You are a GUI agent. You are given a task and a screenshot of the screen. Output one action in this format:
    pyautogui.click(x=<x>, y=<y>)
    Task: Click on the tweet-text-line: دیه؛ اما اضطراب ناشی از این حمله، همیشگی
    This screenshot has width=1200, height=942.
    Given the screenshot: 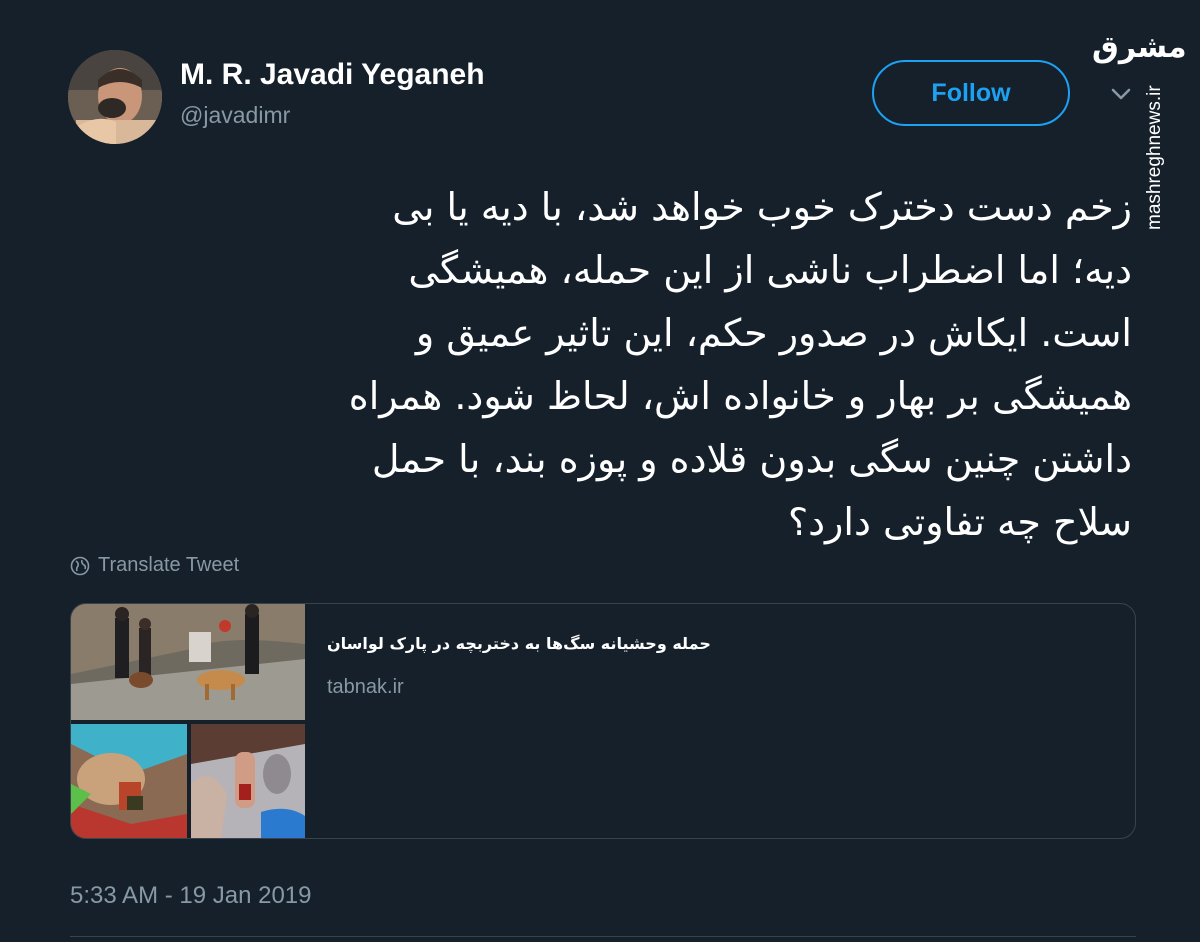 What is the action you would take?
    pyautogui.click(x=770, y=270)
    